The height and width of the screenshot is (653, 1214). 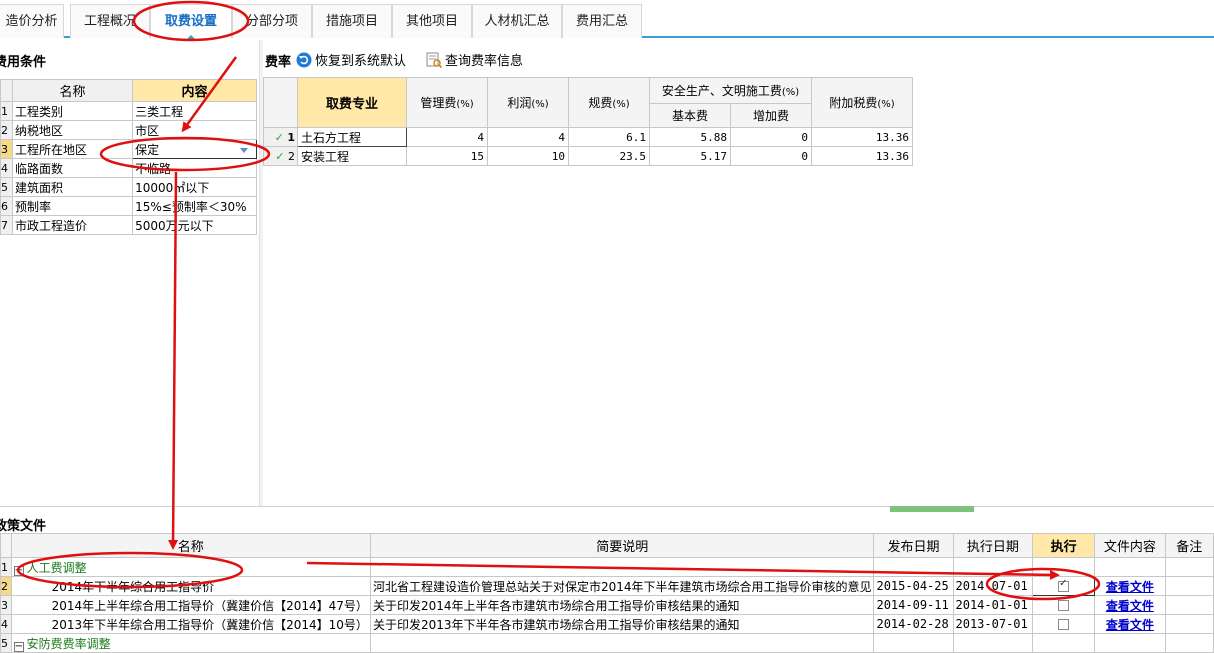 What do you see at coordinates (128, 187) in the screenshot?
I see `condition-row: 5 建筑面积 10000㎡以下` at bounding box center [128, 187].